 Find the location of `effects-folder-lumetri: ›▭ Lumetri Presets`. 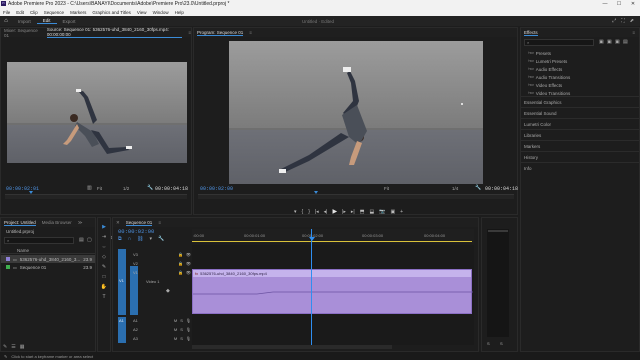

effects-folder-lumetri: ›▭ Lumetri Presets is located at coordinates (580, 61).